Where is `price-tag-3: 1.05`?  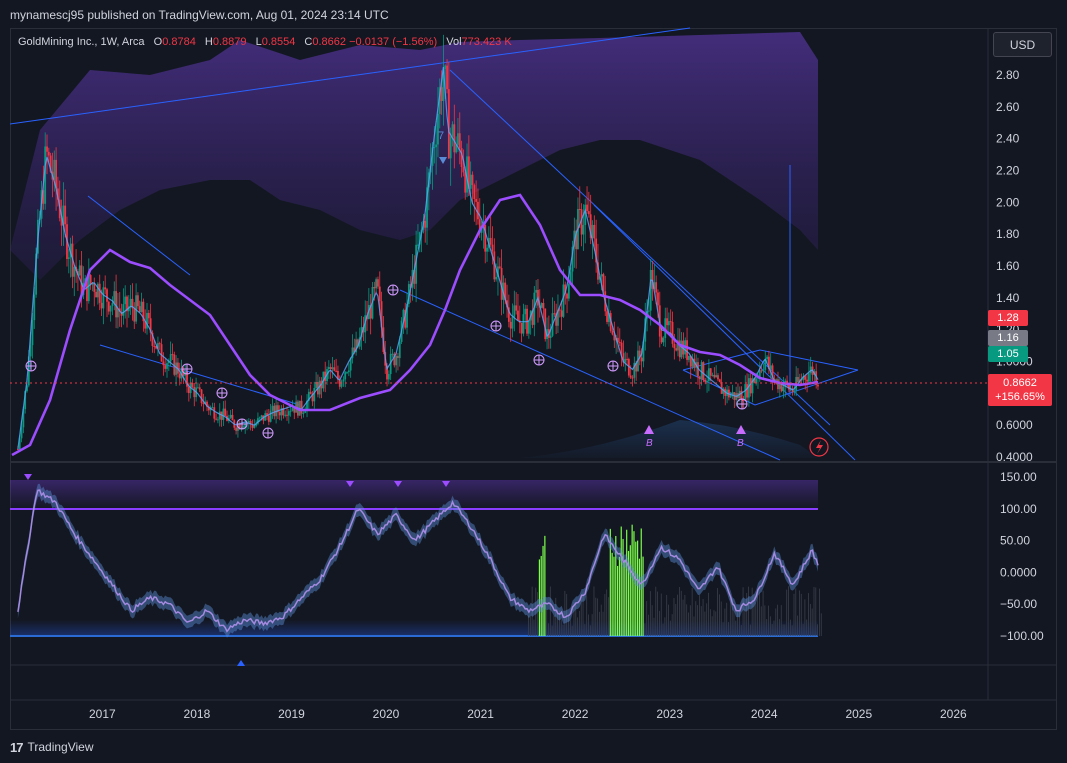
price-tag-3: 1.05 is located at coordinates (1008, 354).